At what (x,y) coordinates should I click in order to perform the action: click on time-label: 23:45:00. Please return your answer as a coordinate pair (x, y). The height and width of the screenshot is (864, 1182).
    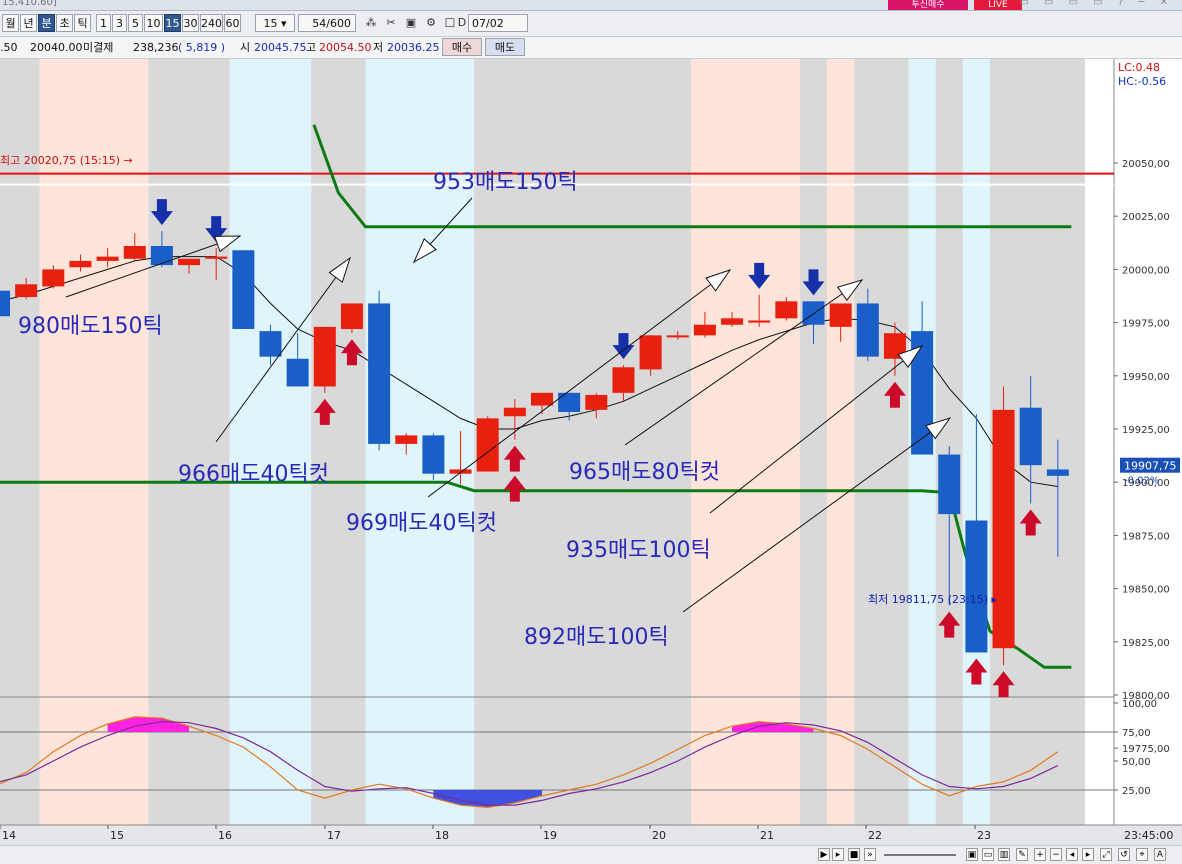
    Looking at the image, I should click on (1148, 835).